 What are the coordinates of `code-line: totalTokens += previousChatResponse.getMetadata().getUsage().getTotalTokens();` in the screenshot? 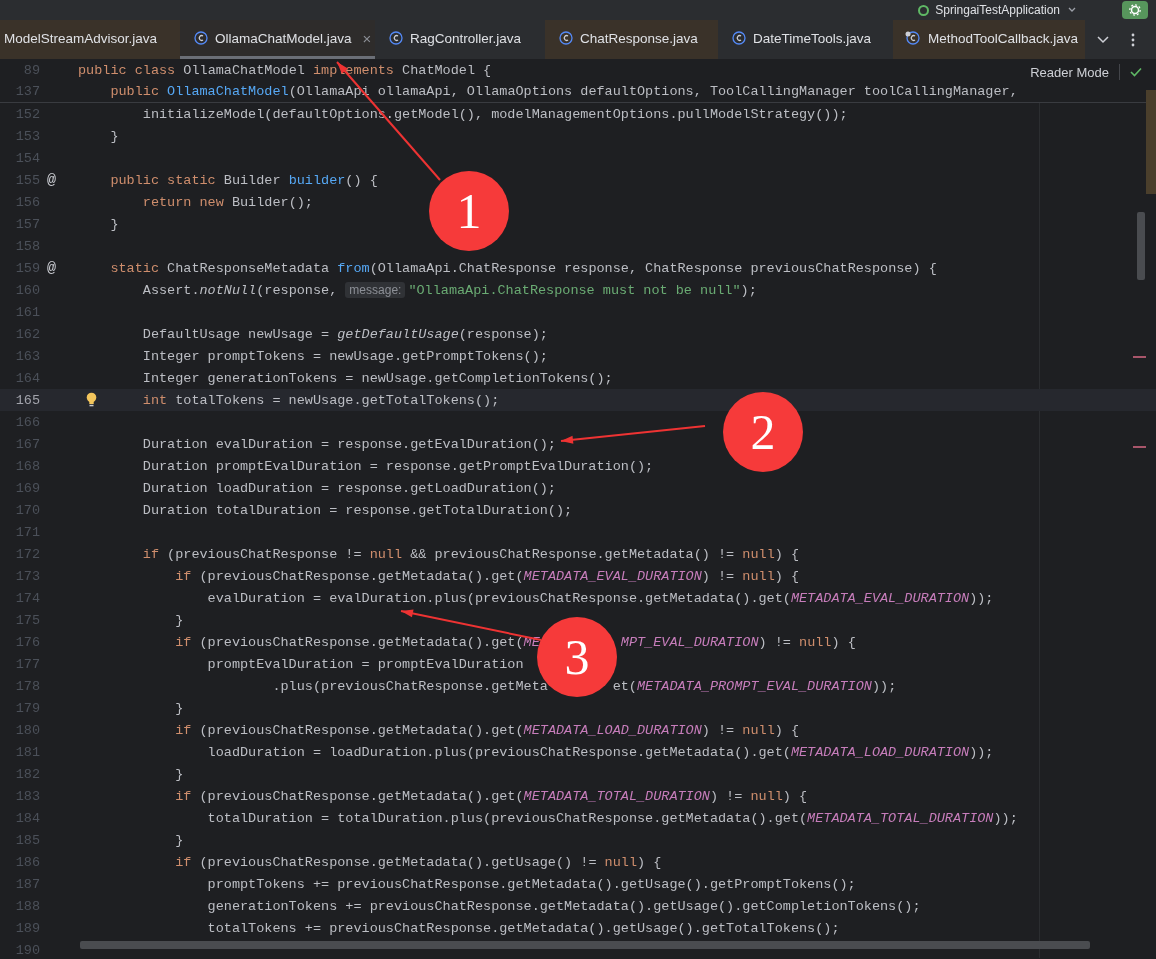 It's located at (523, 928).